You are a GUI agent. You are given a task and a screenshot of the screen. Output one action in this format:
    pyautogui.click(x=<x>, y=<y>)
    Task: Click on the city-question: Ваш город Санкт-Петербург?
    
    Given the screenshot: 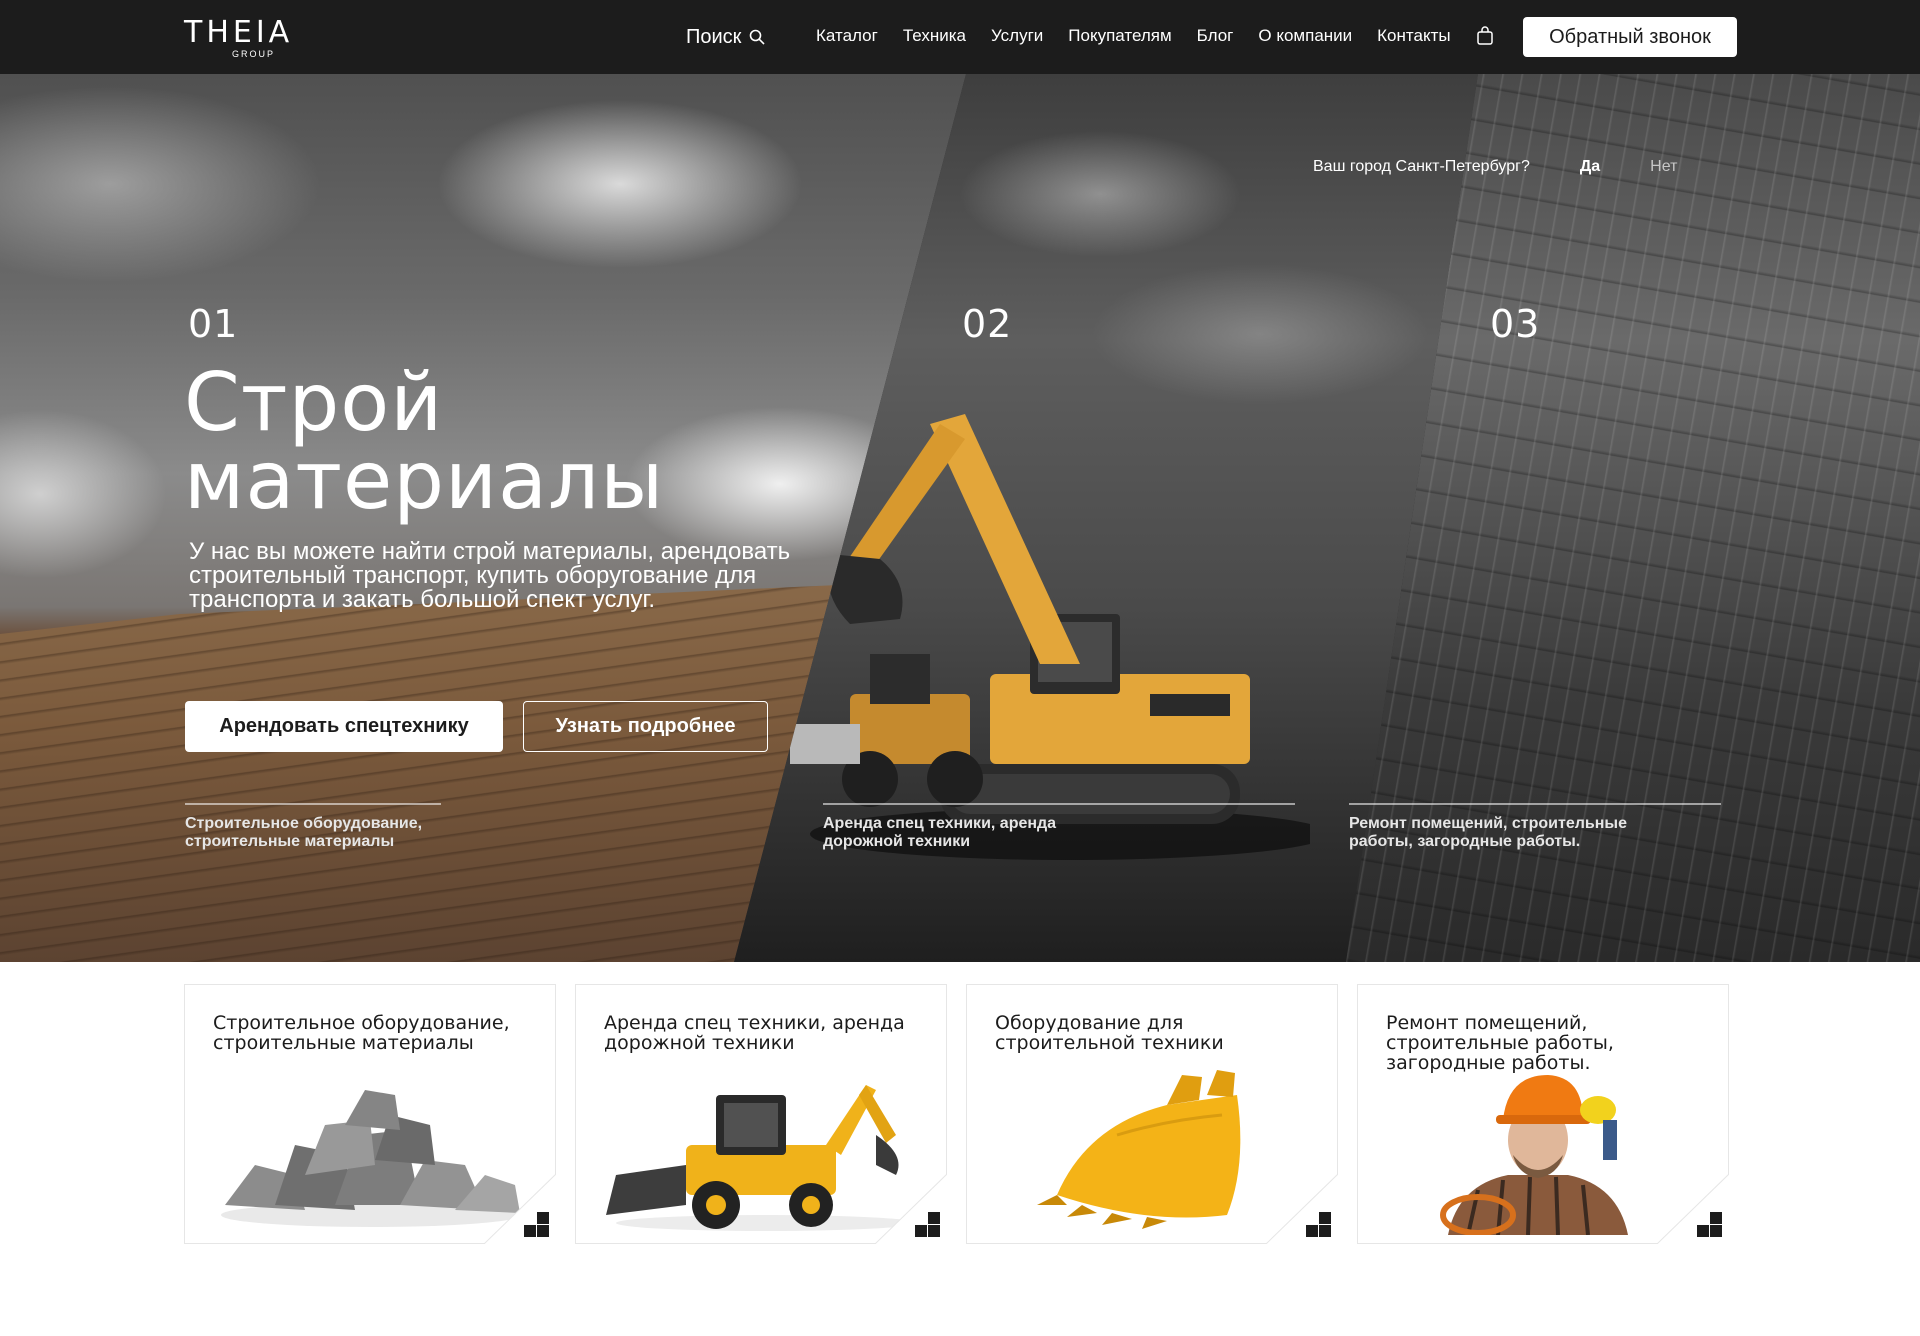 What is the action you would take?
    pyautogui.click(x=1421, y=166)
    